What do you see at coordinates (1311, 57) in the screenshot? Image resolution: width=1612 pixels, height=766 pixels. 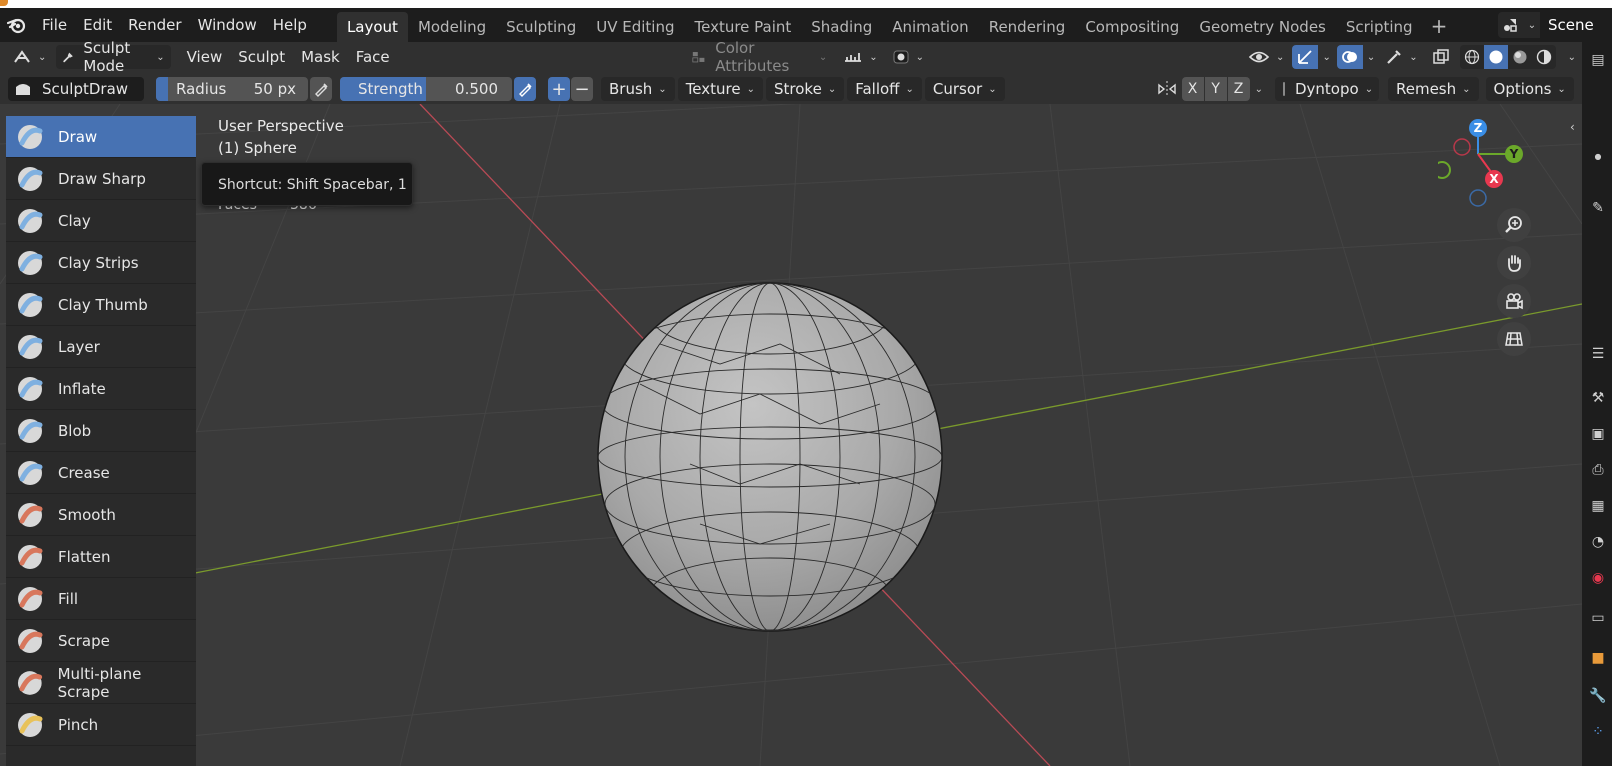 I see `gizmo-toggle: ⌄` at bounding box center [1311, 57].